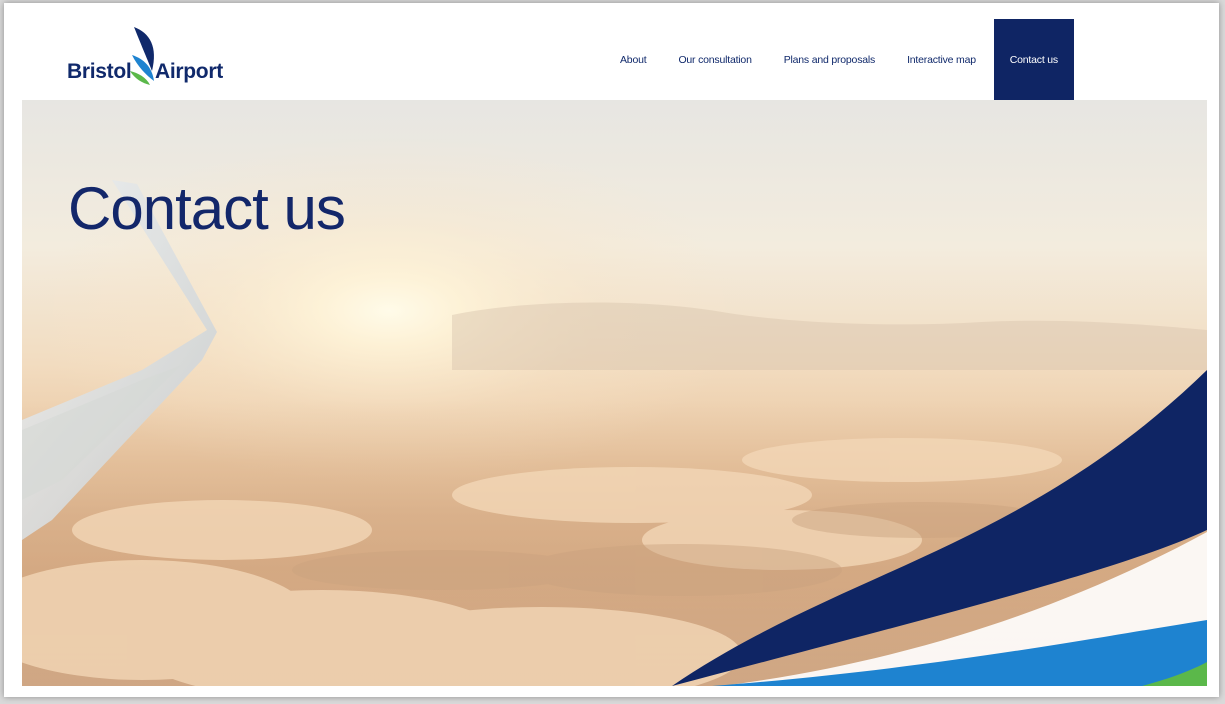 The width and height of the screenshot is (1225, 704). I want to click on bristol-airport-logo: Bristol Airport, so click(154, 58).